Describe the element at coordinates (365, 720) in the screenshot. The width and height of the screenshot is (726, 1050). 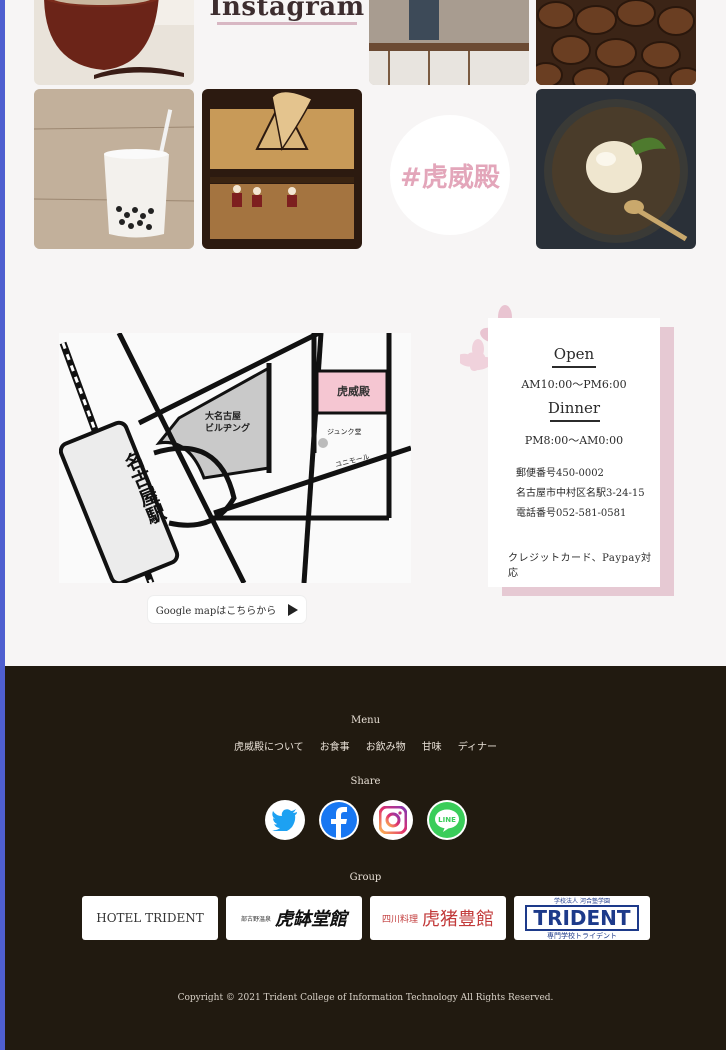
I see `menu-label: Menu` at that location.